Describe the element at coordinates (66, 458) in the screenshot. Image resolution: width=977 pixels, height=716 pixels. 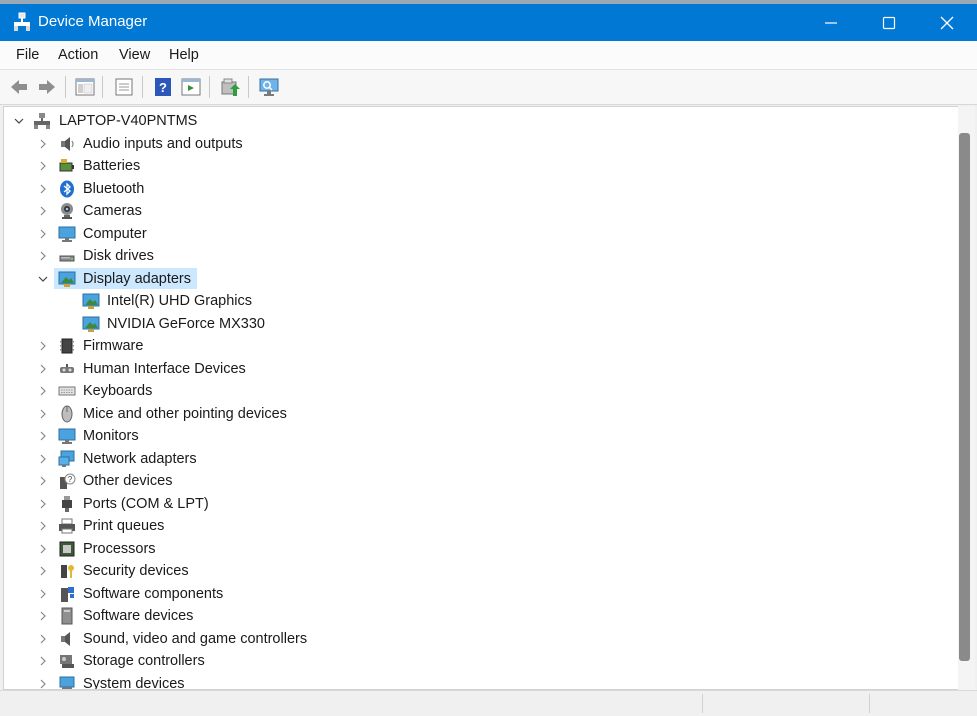
I see `network-adapter-icon` at that location.